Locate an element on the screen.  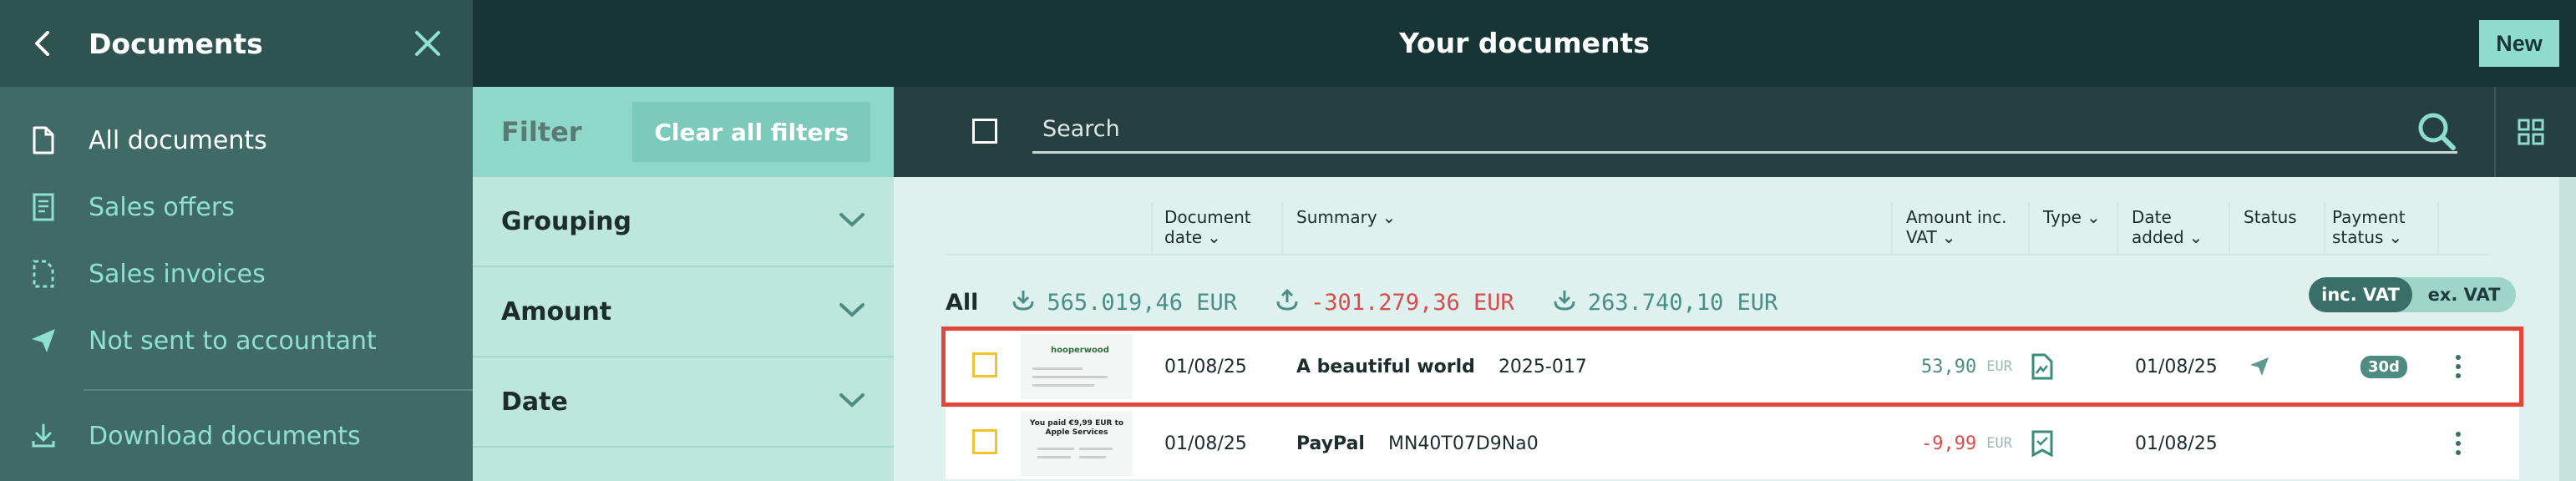
payment-status: 30d is located at coordinates (2383, 367).